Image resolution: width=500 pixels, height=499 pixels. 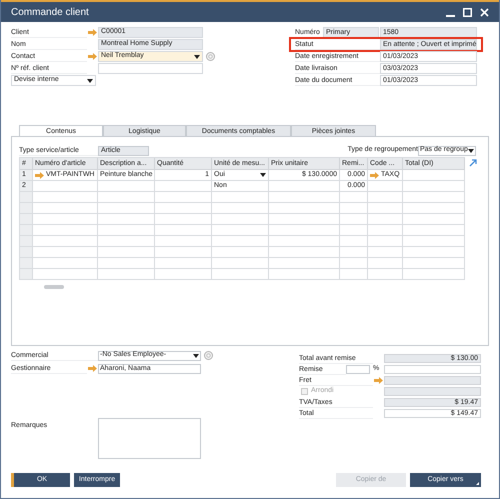 What do you see at coordinates (150, 68) in the screenshot?
I see `input-field` at bounding box center [150, 68].